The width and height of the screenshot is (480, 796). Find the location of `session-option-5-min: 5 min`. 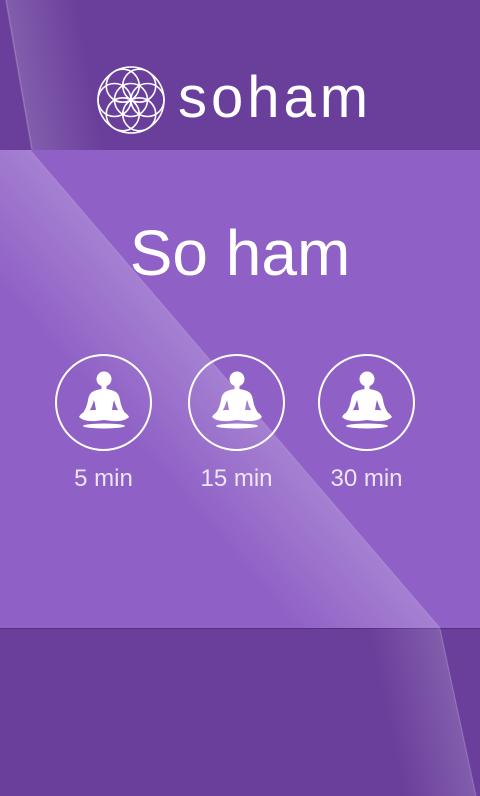

session-option-5-min: 5 min is located at coordinates (104, 424).